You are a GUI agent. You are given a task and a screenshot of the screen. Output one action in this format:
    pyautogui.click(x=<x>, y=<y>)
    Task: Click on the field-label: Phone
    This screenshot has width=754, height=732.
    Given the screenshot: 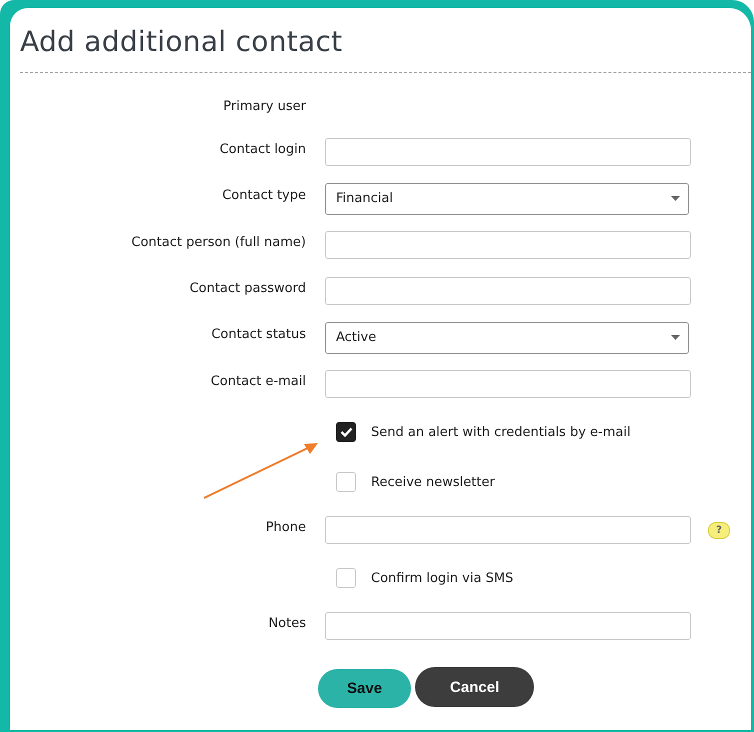 What is the action you would take?
    pyautogui.click(x=285, y=527)
    